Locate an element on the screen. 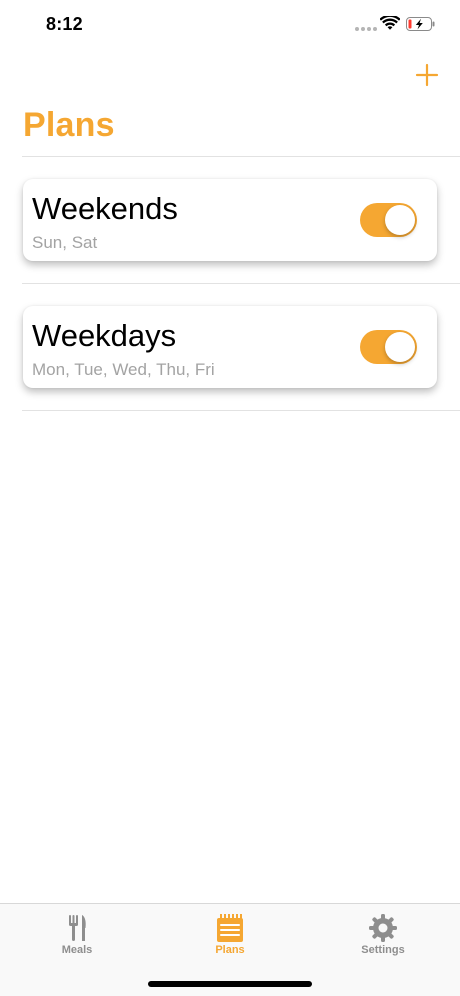  fork-knife-icon is located at coordinates (77, 928).